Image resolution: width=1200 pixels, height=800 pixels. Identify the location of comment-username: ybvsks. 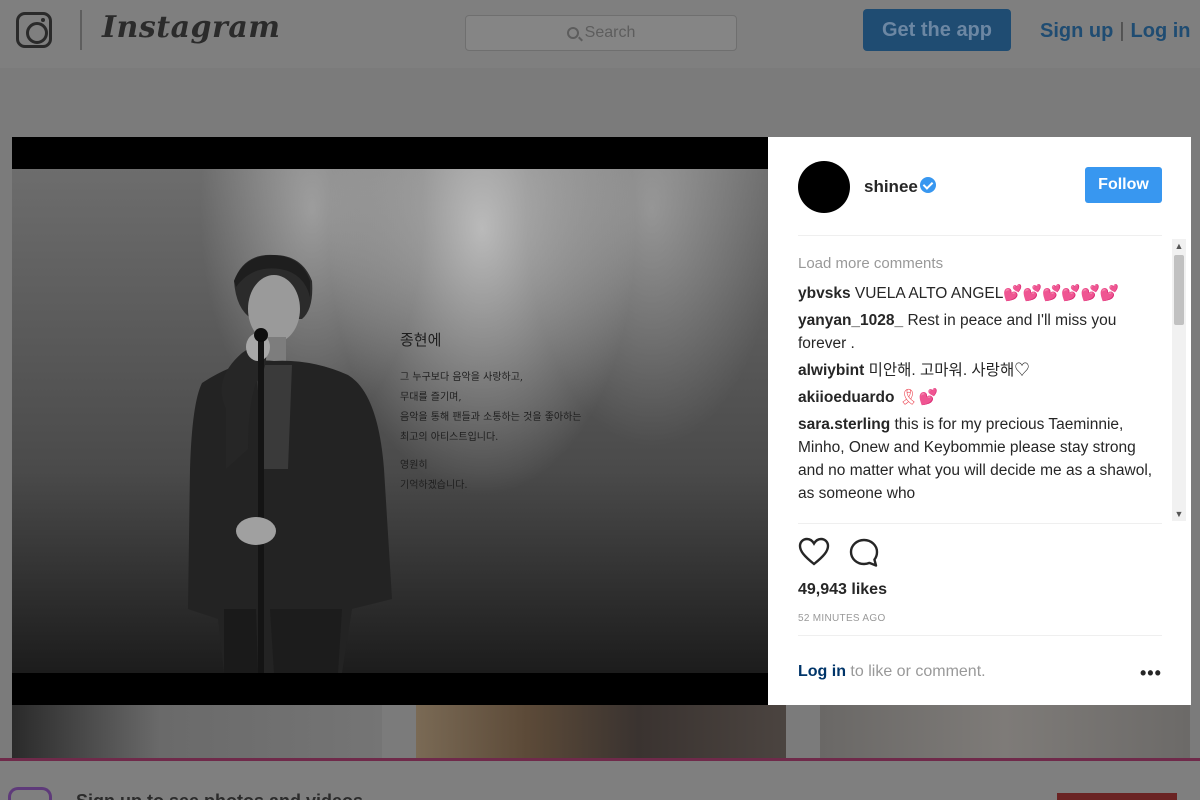
(824, 293).